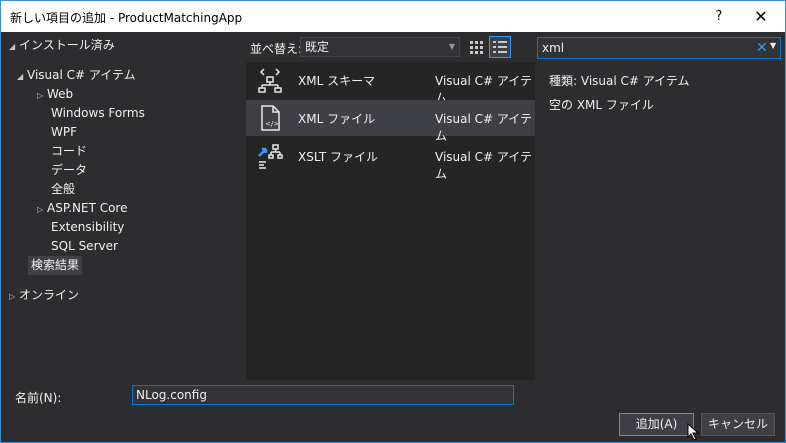 The width and height of the screenshot is (786, 443). I want to click on sort-dropdown-value: 既定, so click(317, 47).